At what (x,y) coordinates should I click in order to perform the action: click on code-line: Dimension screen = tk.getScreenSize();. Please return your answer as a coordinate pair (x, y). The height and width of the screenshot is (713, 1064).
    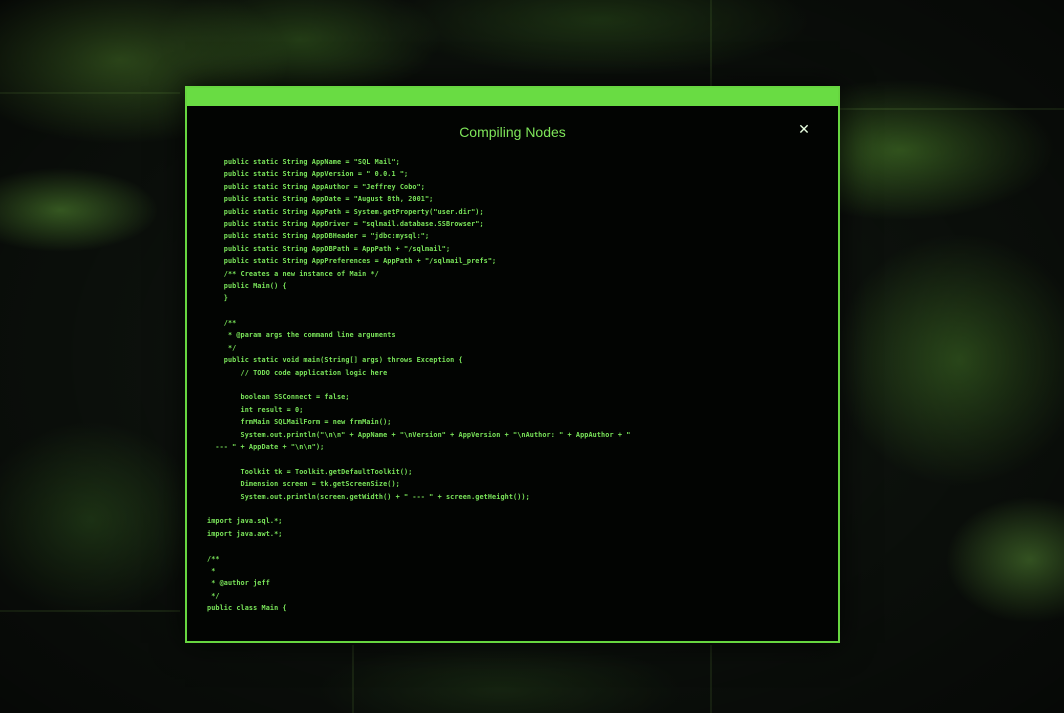
    Looking at the image, I should click on (303, 484).